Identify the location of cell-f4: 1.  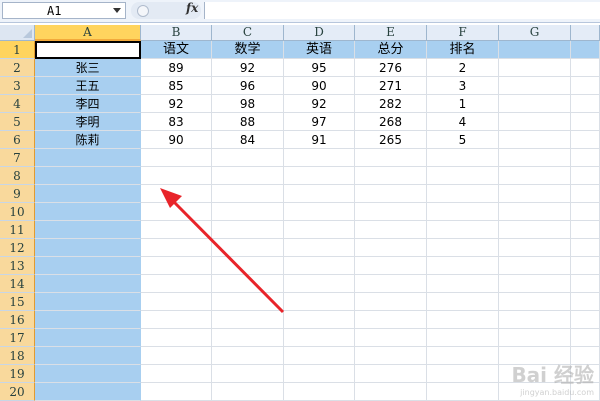
(463, 104).